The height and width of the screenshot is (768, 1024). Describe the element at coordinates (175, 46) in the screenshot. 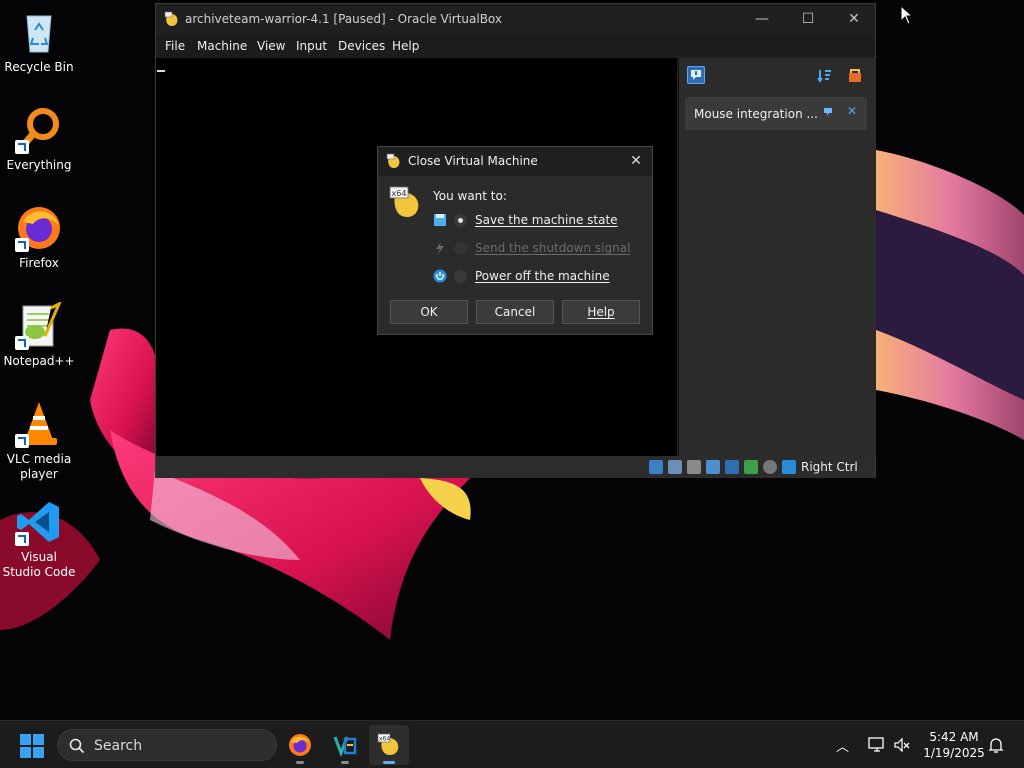

I see `menu-file: File` at that location.